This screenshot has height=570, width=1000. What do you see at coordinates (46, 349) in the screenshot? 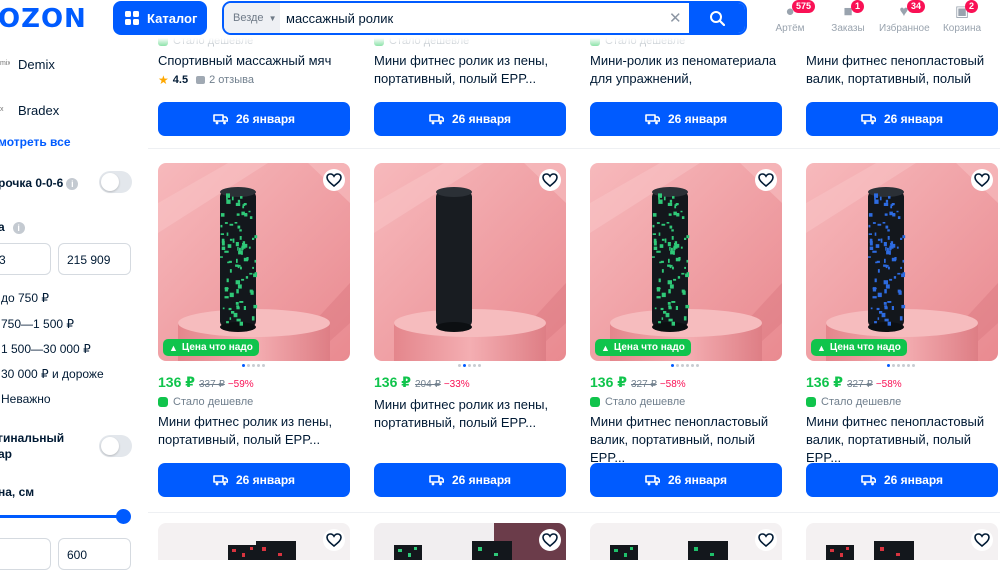
I see `price-option: 1 500—30 000 ₽` at bounding box center [46, 349].